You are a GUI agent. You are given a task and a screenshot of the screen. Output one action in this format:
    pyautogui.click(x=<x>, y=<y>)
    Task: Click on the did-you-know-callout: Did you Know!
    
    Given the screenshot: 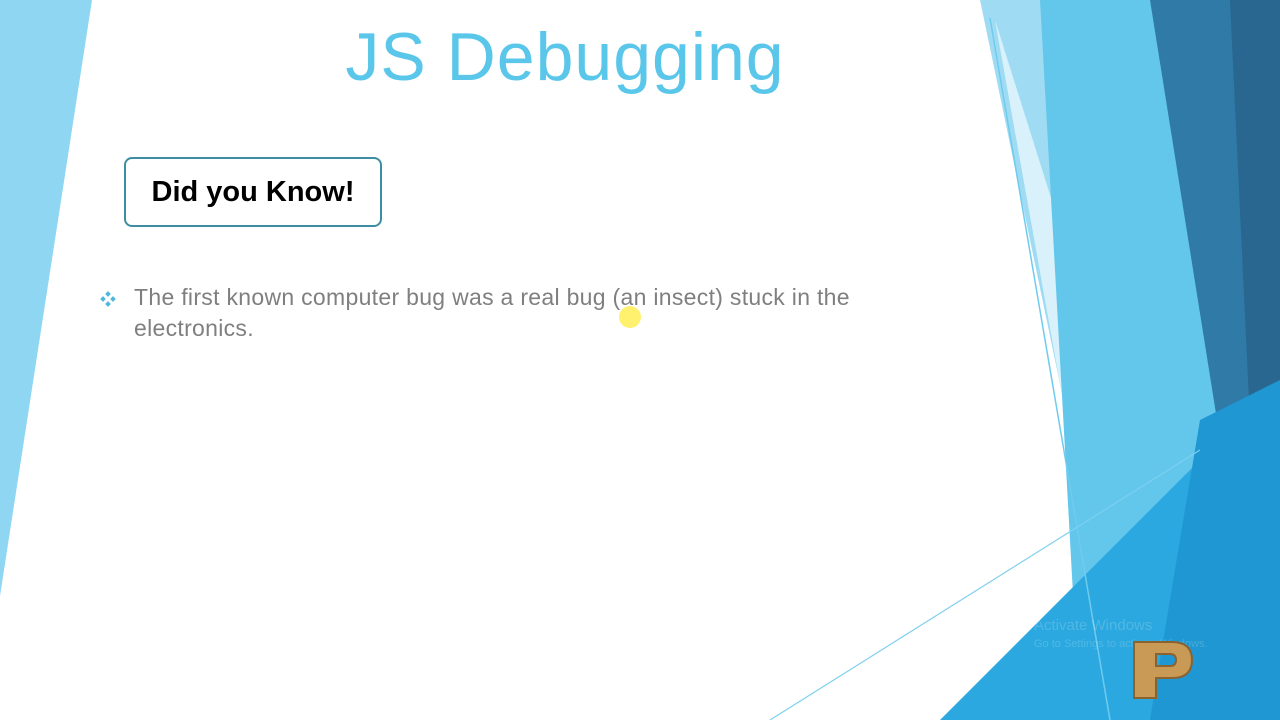 What is the action you would take?
    pyautogui.click(x=253, y=192)
    